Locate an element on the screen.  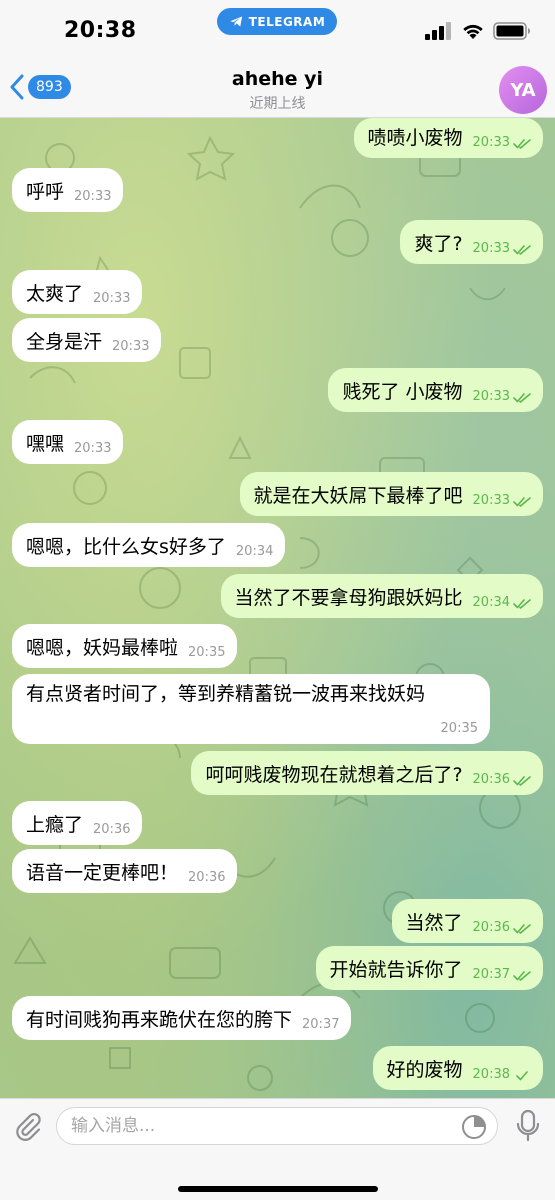
incoming-message-bubble: 语音一定更棒吧！ 20:36 is located at coordinates (125, 871).